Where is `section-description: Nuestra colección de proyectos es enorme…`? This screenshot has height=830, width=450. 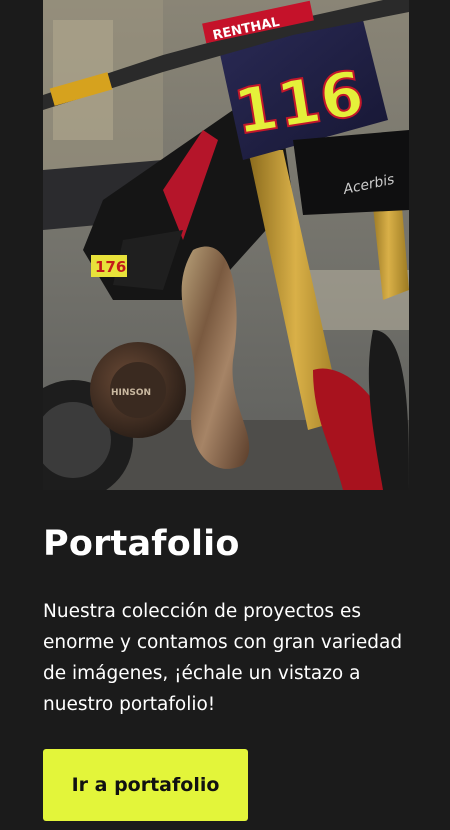 section-description: Nuestra colección de proyectos es enorme… is located at coordinates (223, 658).